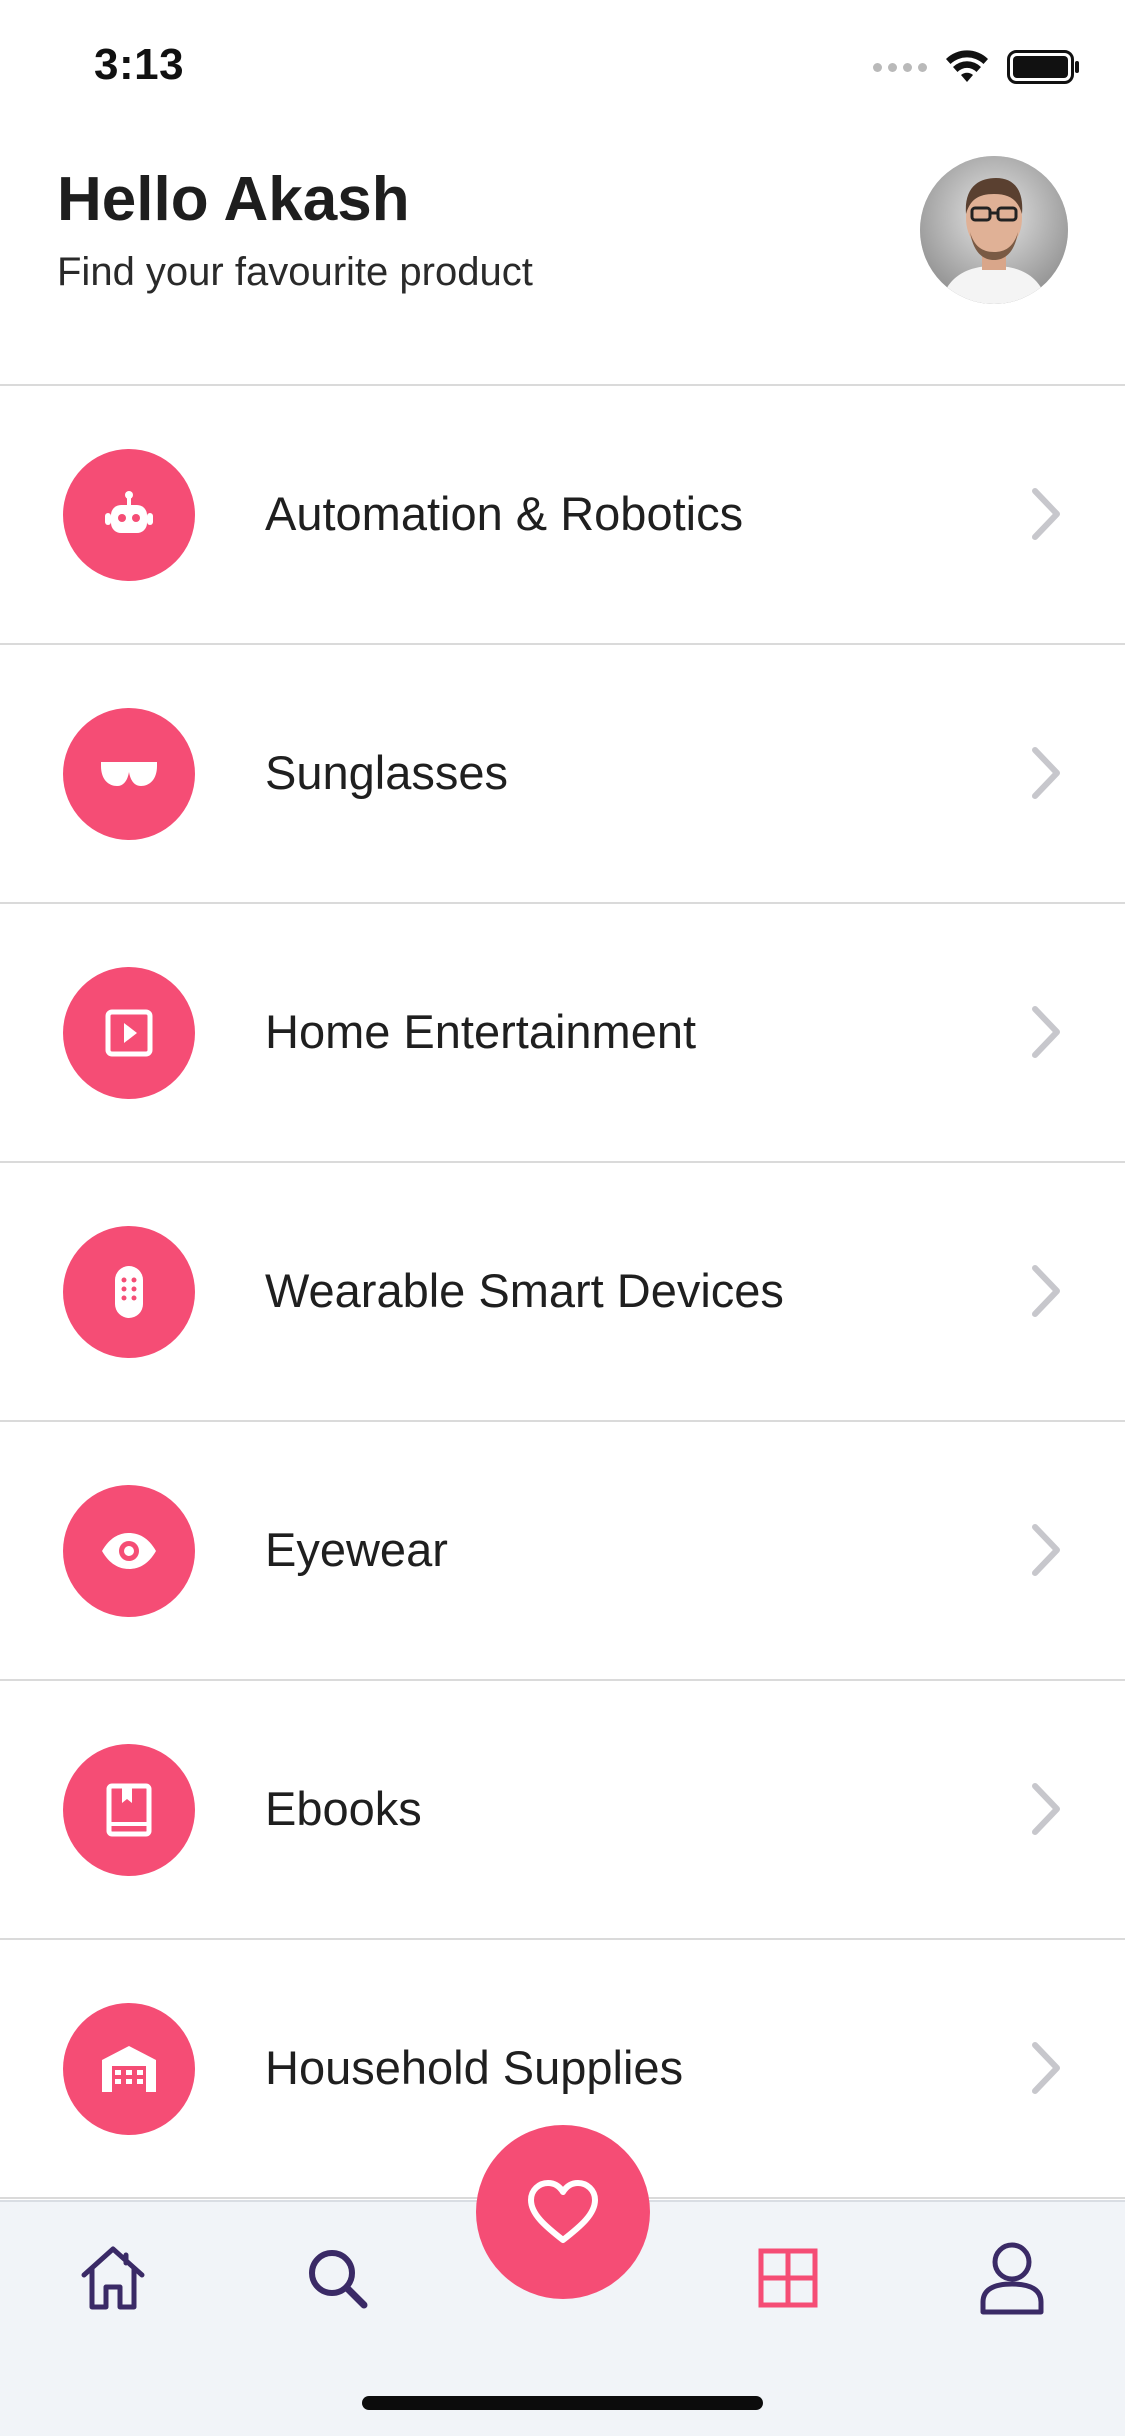 The width and height of the screenshot is (1125, 2436). Describe the element at coordinates (139, 64) in the screenshot. I see `status-time: 3:13` at that location.